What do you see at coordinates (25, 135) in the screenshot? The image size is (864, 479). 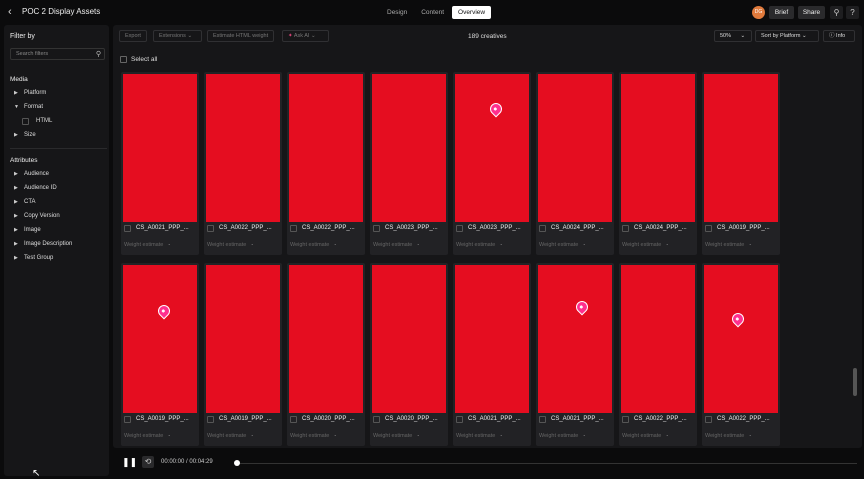 I see `filter-size: ▶ Size` at bounding box center [25, 135].